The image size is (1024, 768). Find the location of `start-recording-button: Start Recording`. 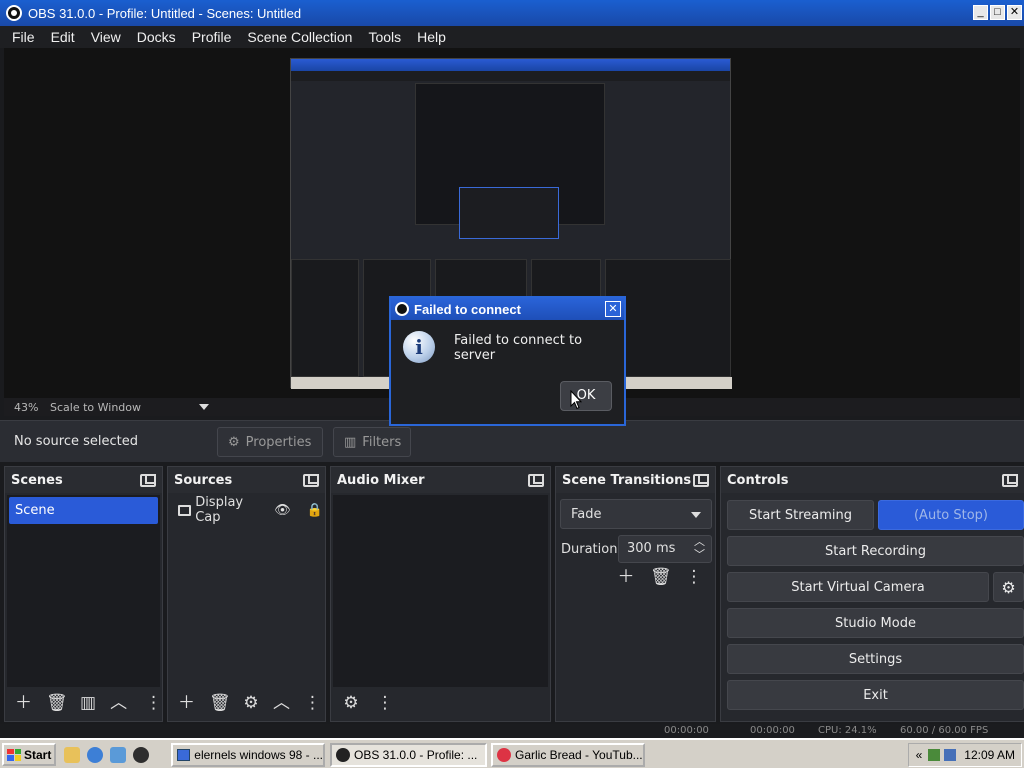

start-recording-button: Start Recording is located at coordinates (875, 551).